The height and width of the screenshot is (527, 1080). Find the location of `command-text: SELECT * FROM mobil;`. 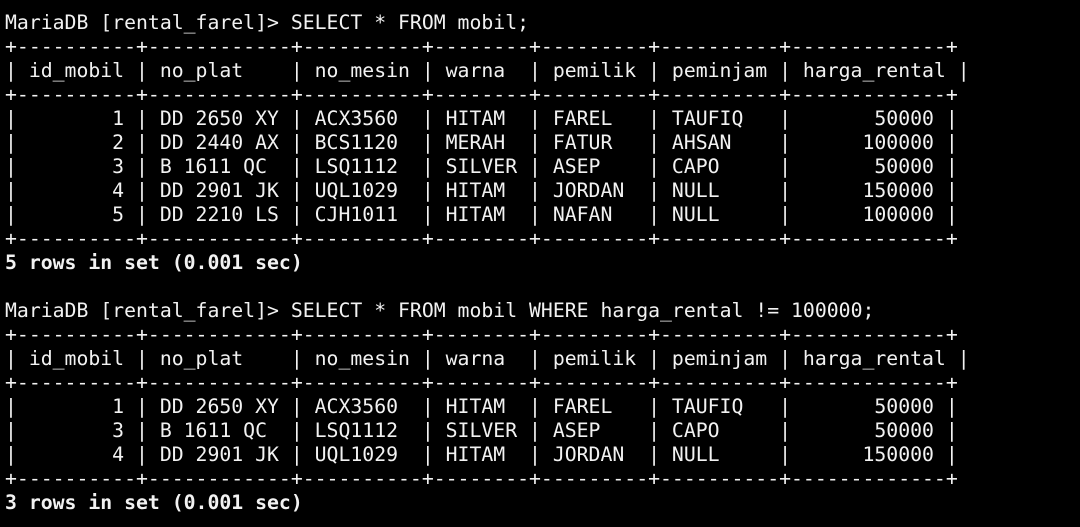

command-text: SELECT * FROM mobil; is located at coordinates (410, 22).